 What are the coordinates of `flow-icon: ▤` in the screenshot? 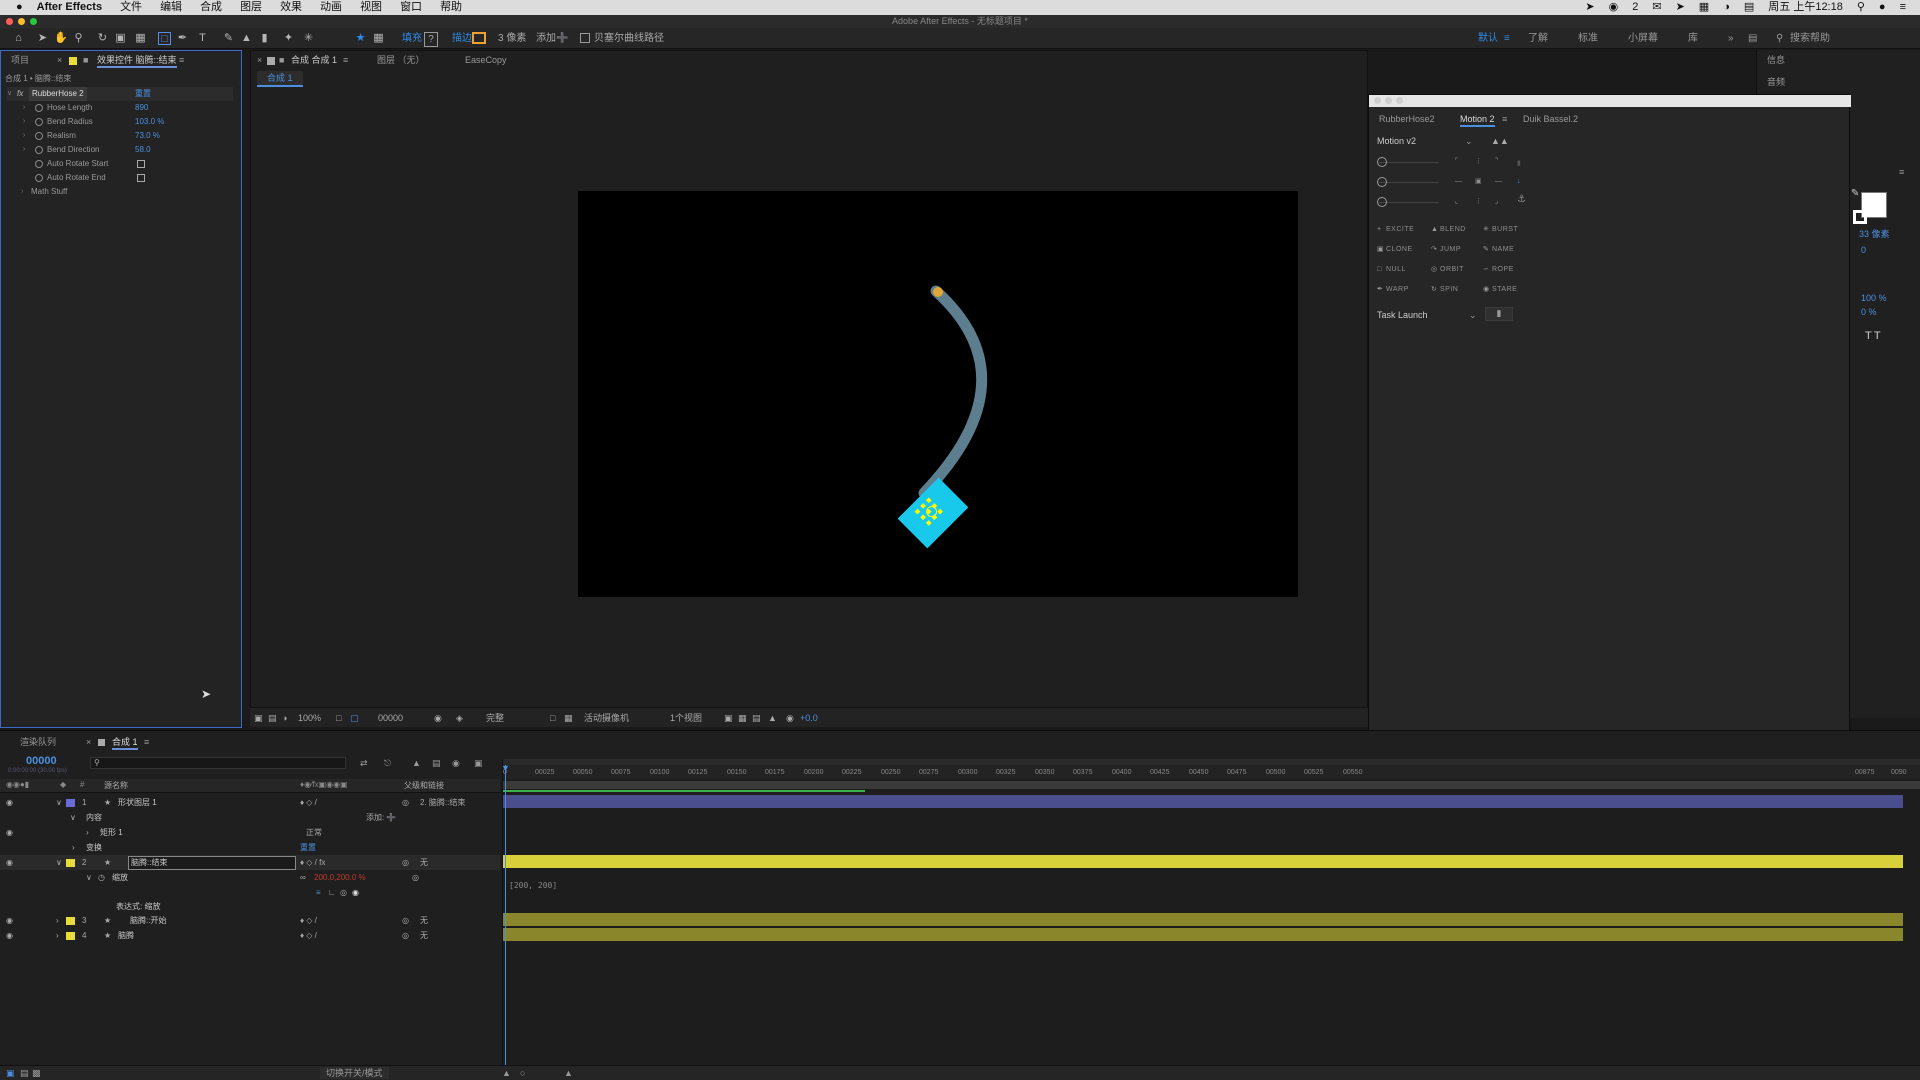 It's located at (24, 1073).